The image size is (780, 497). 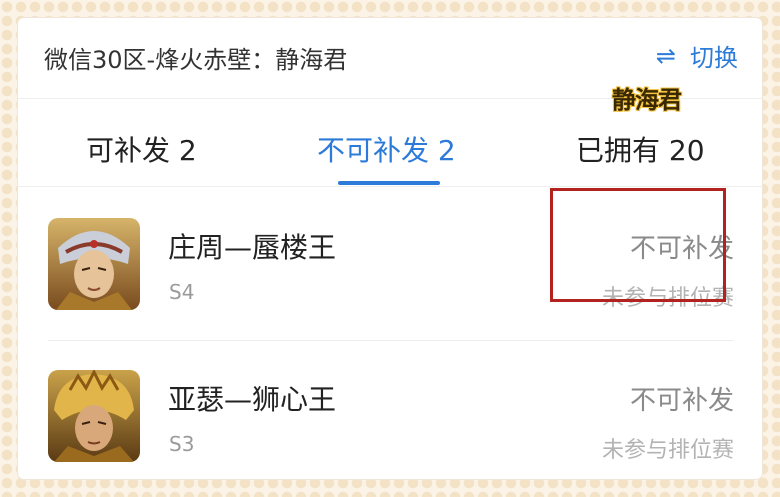 What do you see at coordinates (252, 399) in the screenshot?
I see `skin-name: 亚瑟—狮心王` at bounding box center [252, 399].